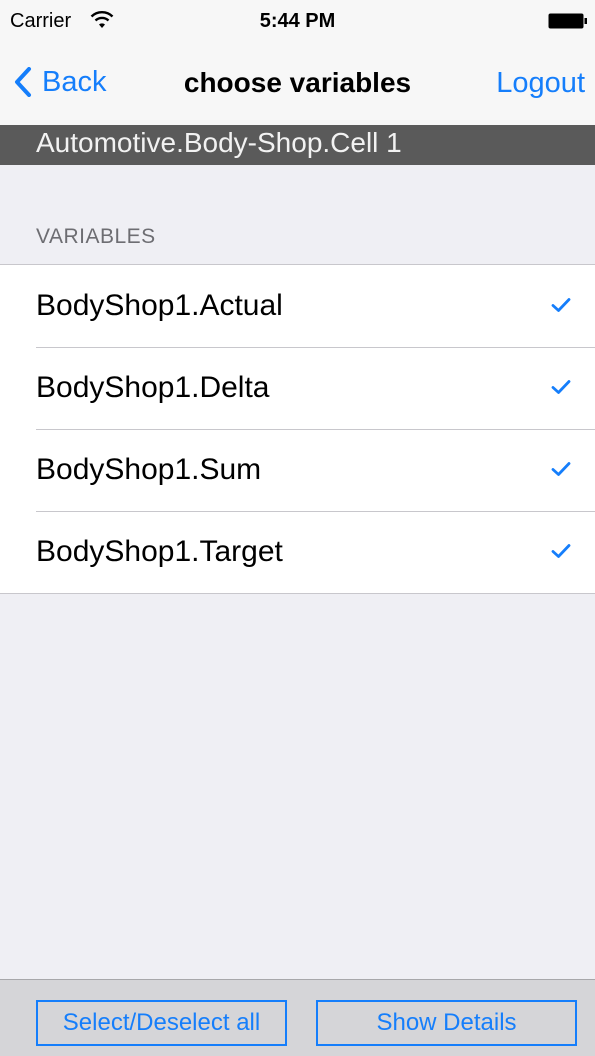  I want to click on status-bar: Carrier 5:44 PM, so click(297, 20).